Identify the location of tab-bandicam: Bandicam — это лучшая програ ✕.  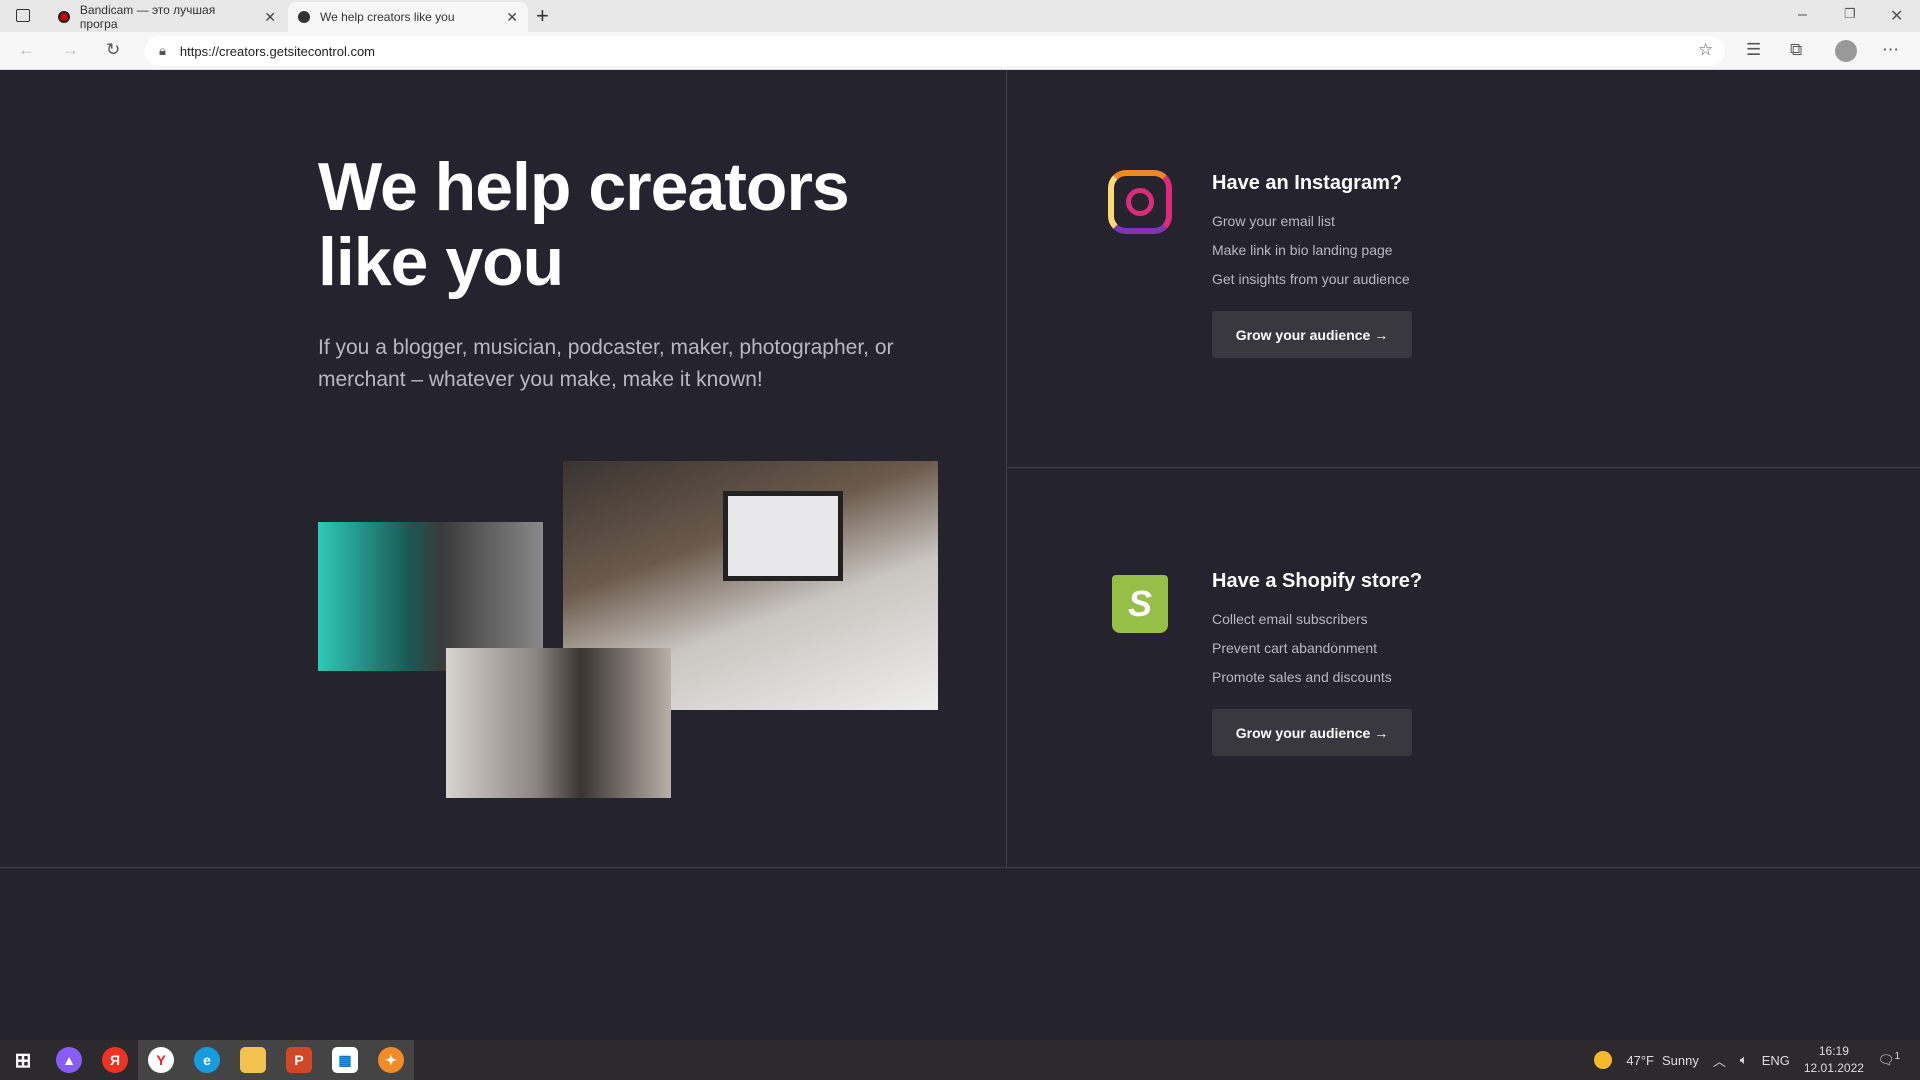
(167, 17).